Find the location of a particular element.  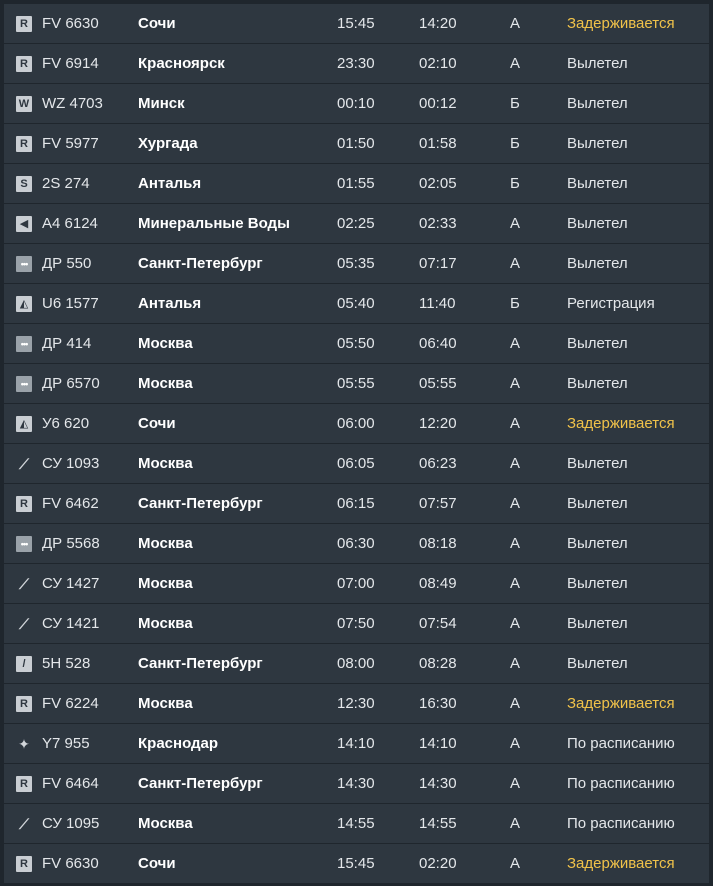

flight-row: R FV 6224 Москва 12:30 16:30 A Задерживается is located at coordinates (356, 703).